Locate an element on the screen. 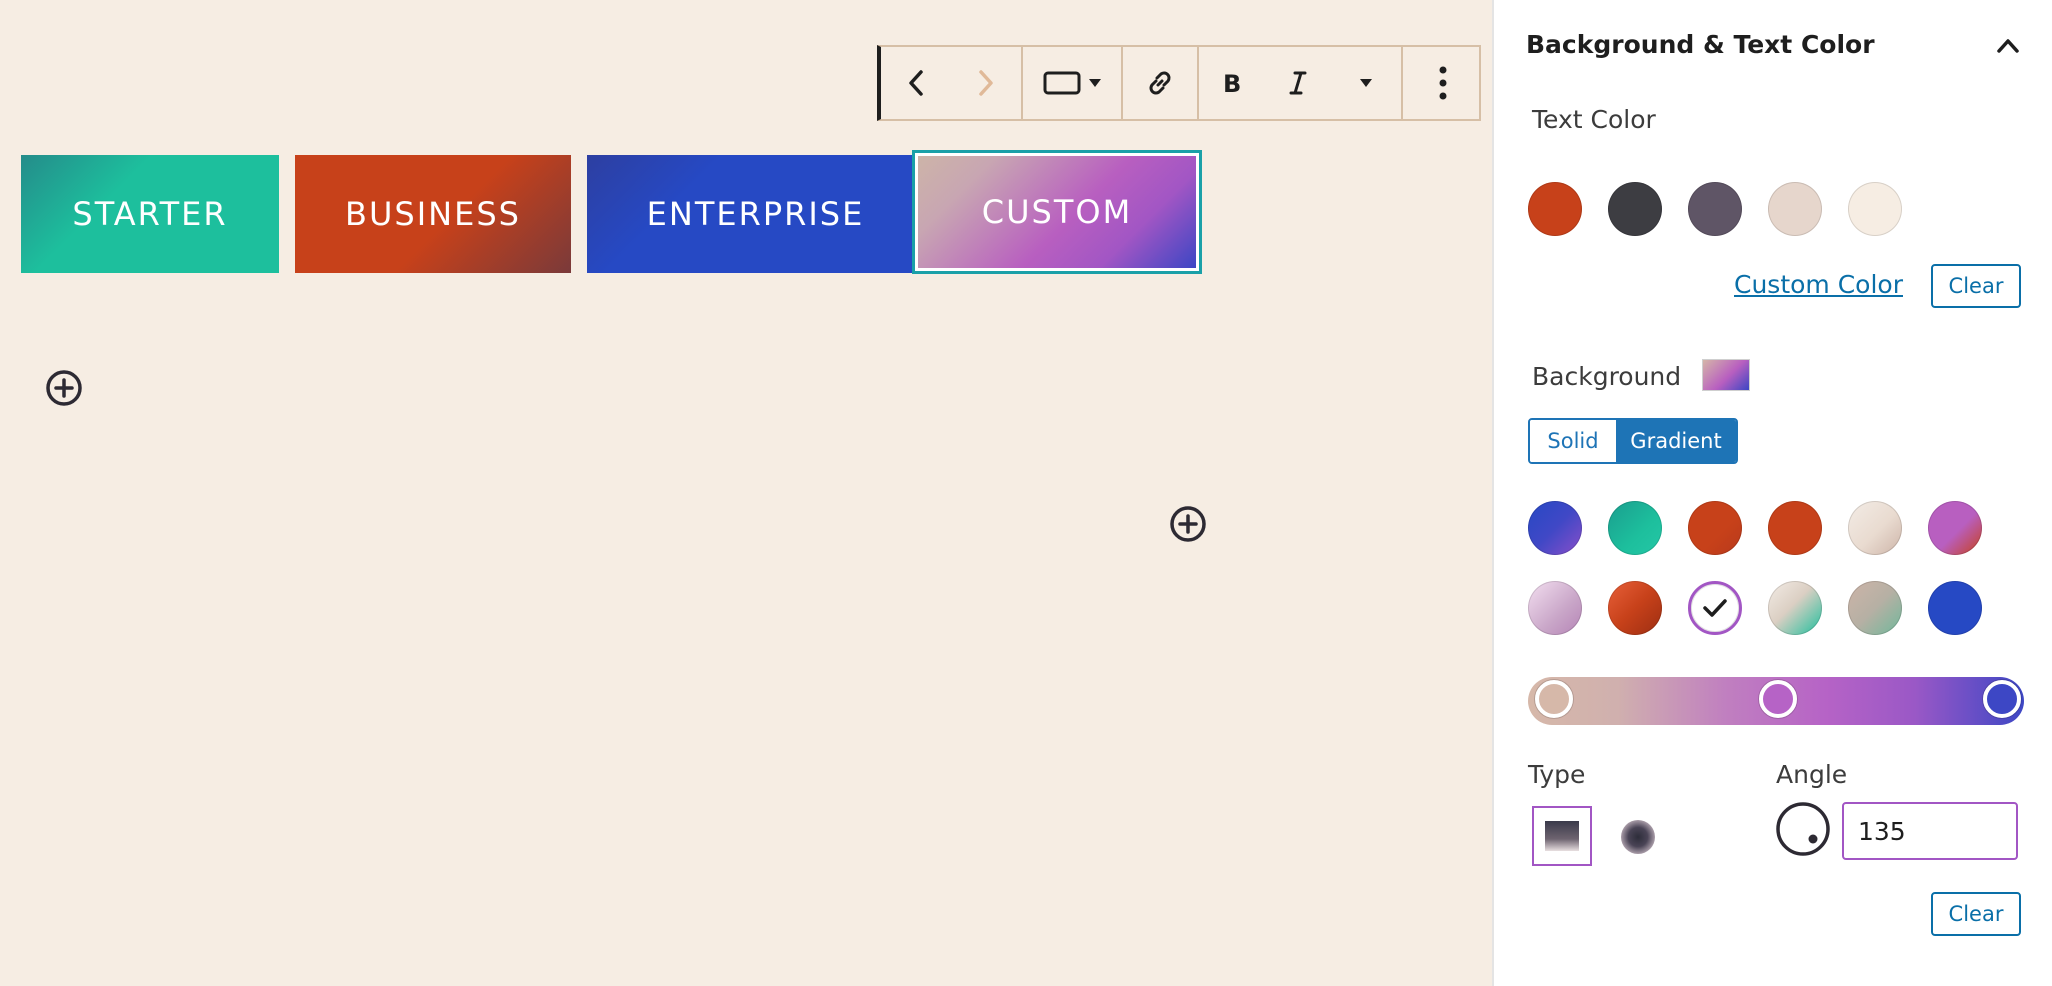 The image size is (2052, 986). button-style-icon is located at coordinates (1062, 83).